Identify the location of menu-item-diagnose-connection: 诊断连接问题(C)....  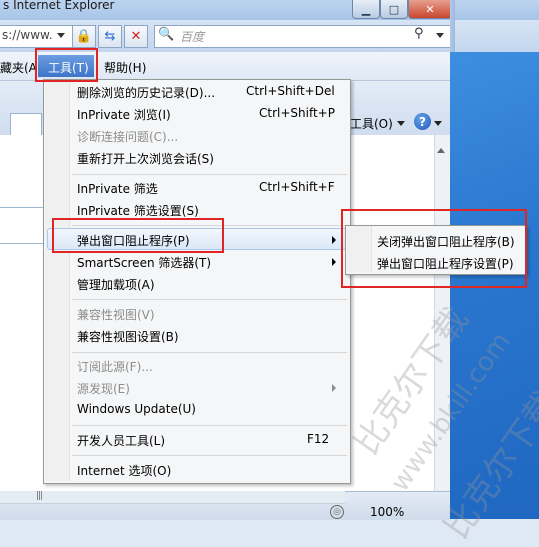
(128, 137).